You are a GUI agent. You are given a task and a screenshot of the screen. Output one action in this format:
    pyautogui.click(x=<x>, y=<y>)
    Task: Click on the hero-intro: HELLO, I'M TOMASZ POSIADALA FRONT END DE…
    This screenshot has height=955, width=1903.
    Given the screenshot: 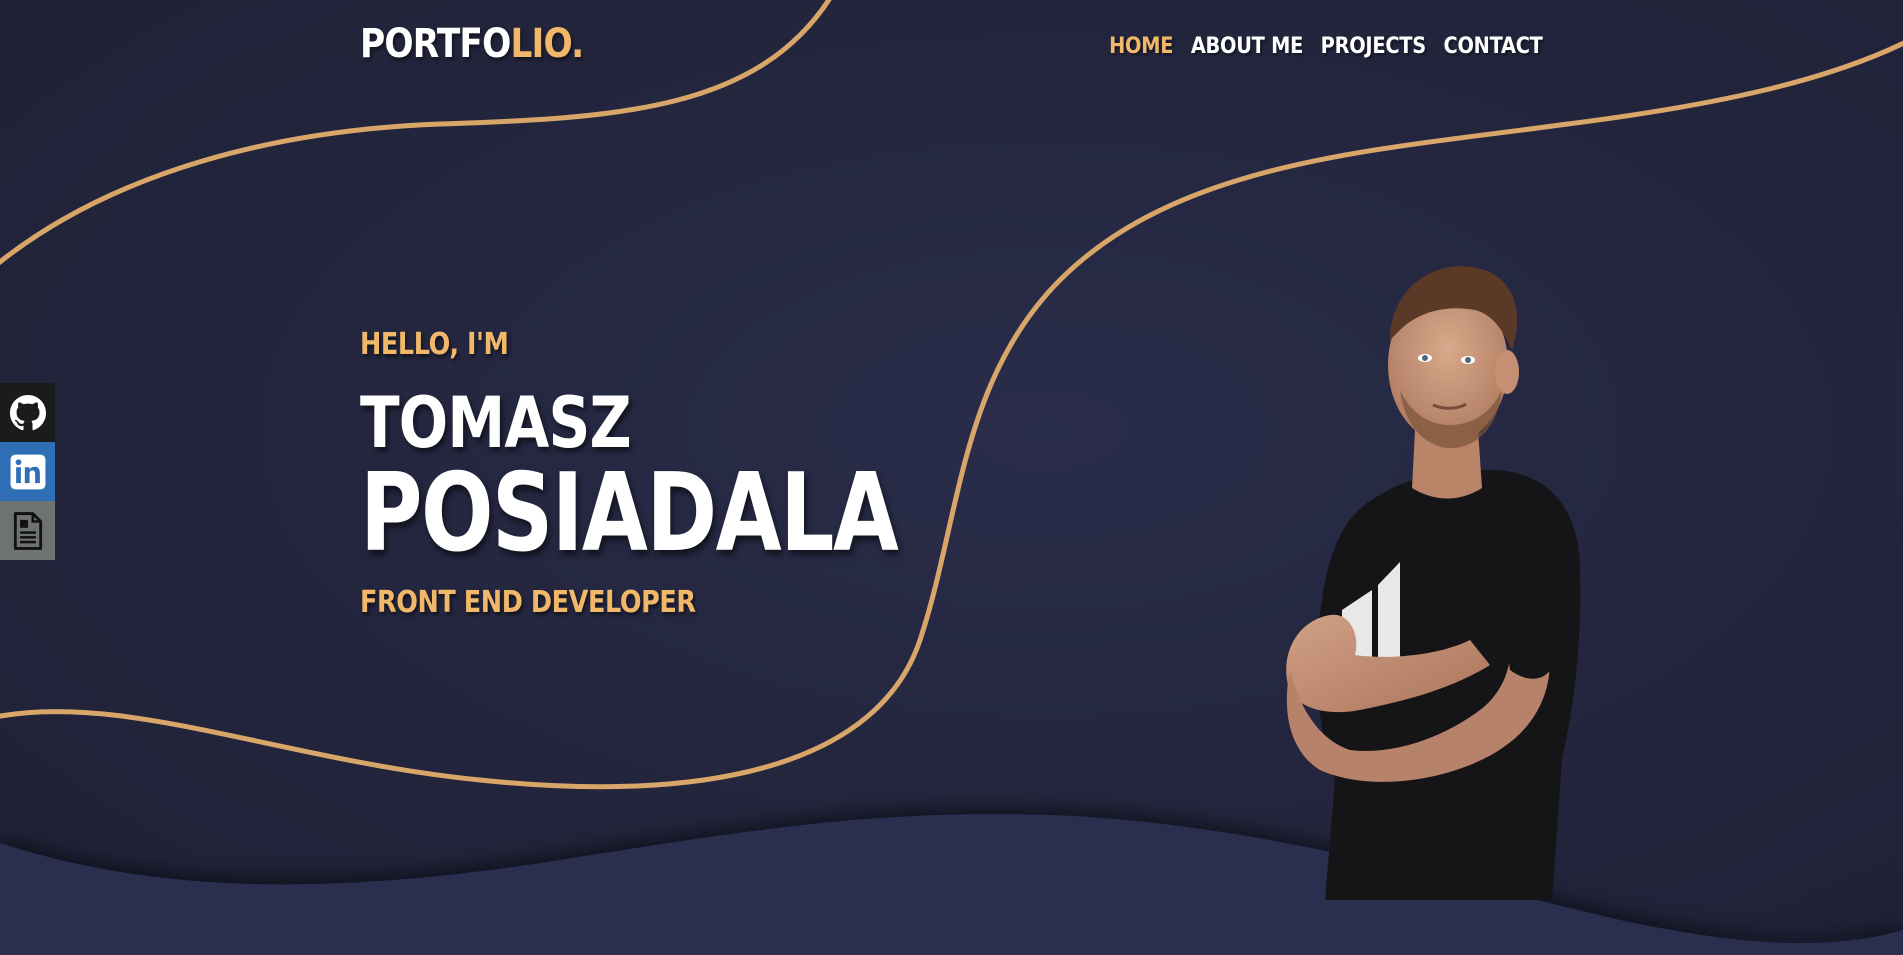 What is the action you would take?
    pyautogui.click(x=700, y=474)
    